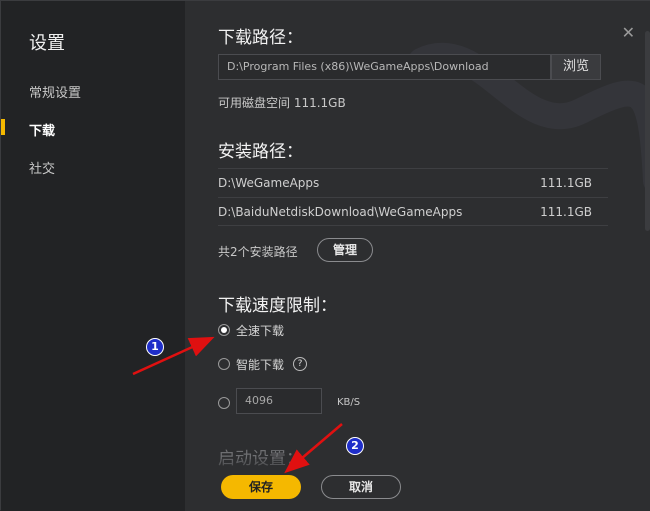 The width and height of the screenshot is (650, 511). Describe the element at coordinates (3, 127) in the screenshot. I see `active-indicator` at that location.